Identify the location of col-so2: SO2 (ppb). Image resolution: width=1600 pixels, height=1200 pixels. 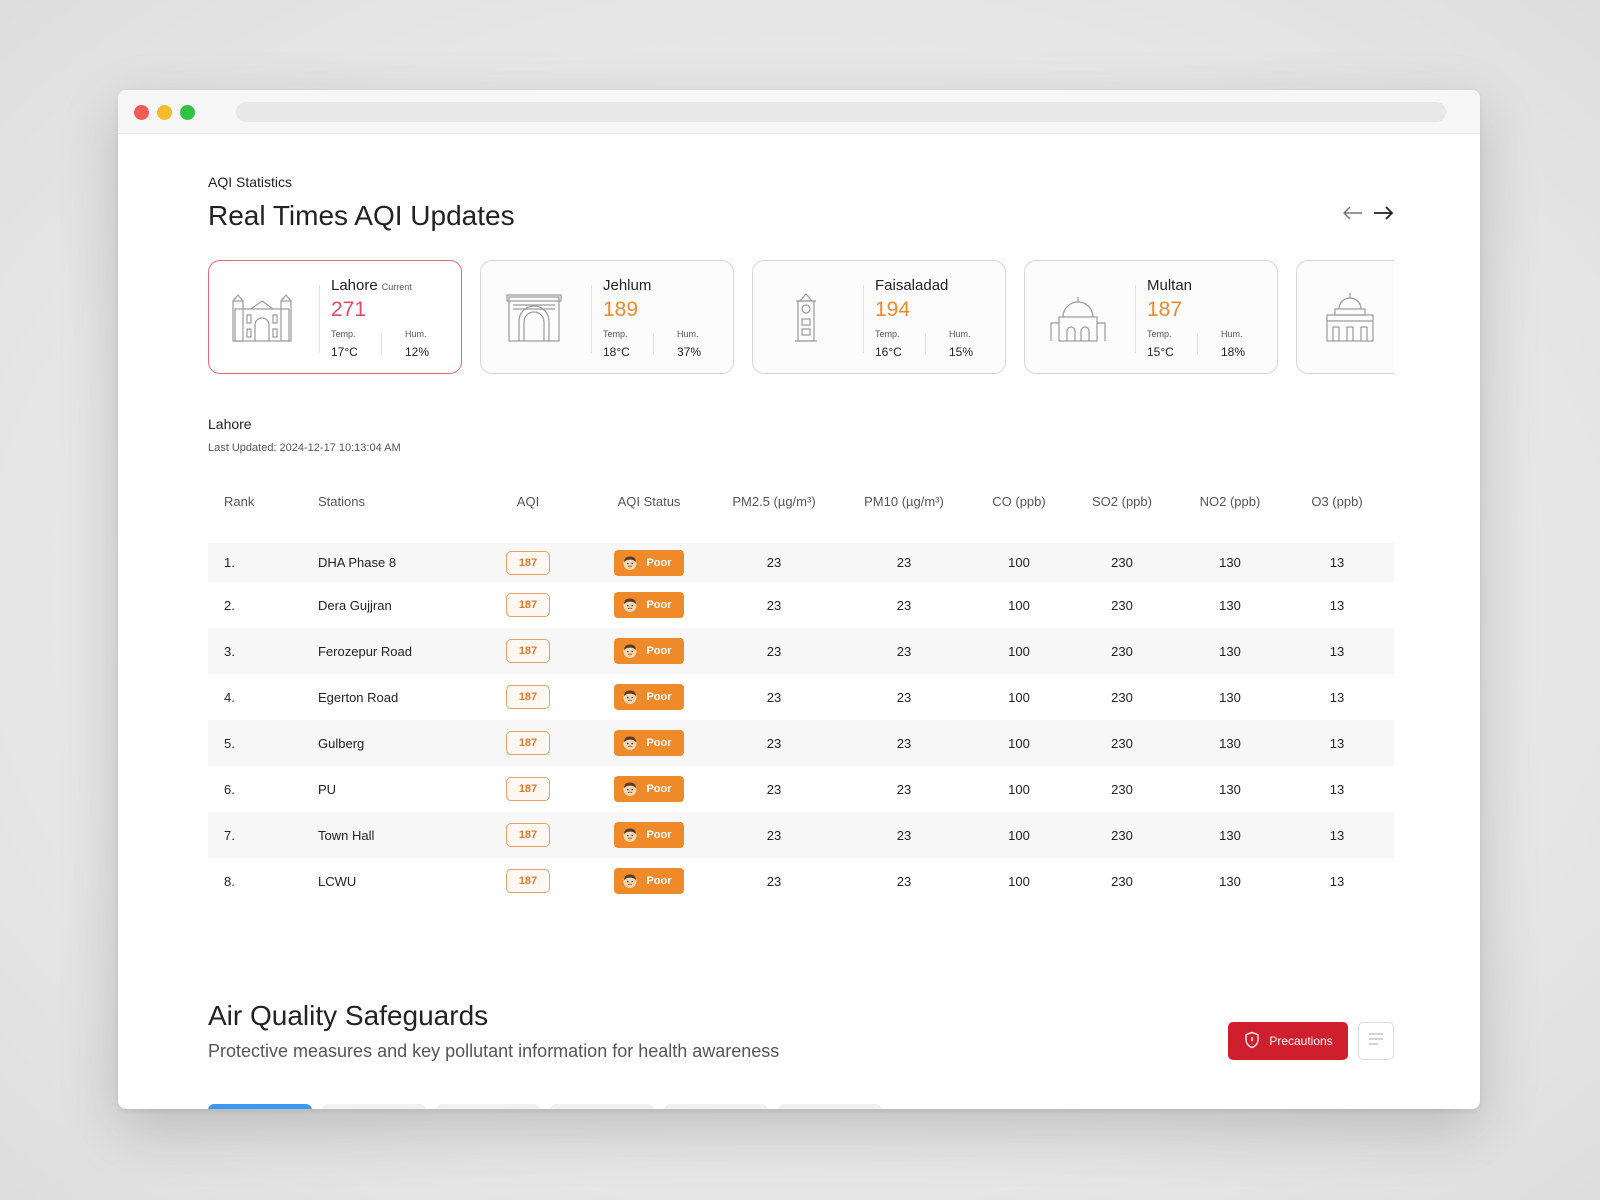
(1122, 505).